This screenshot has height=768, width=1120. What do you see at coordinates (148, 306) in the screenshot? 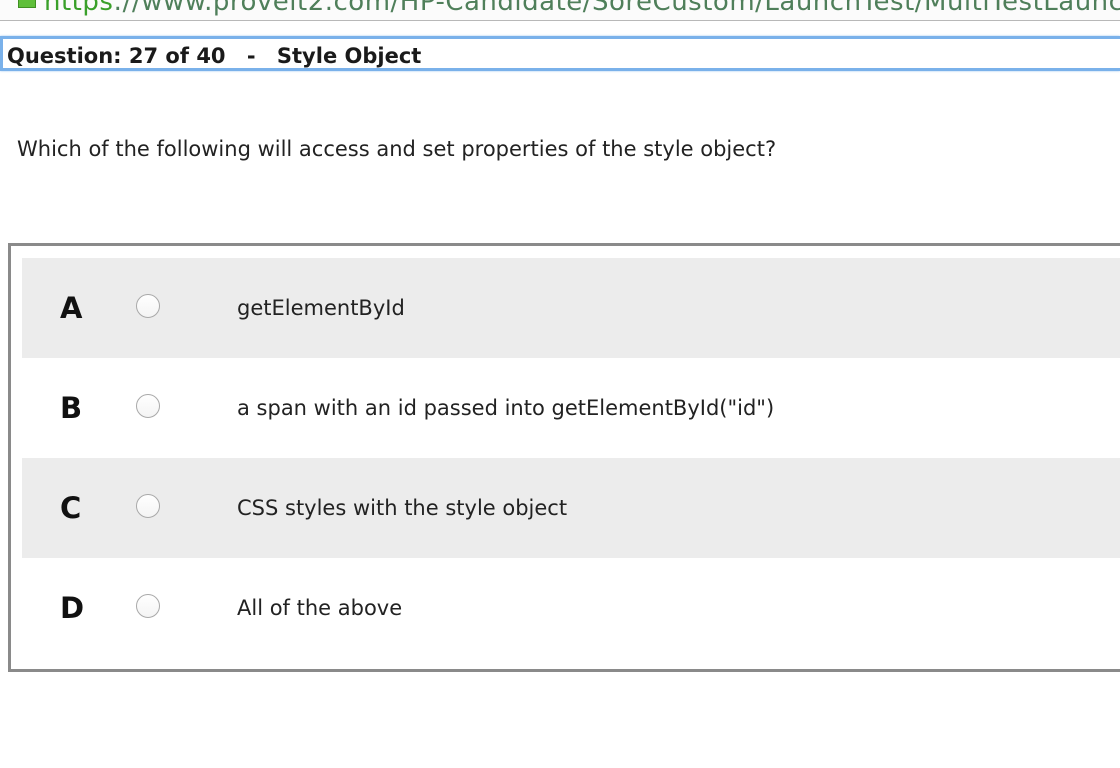
I see `answer-radio-a` at bounding box center [148, 306].